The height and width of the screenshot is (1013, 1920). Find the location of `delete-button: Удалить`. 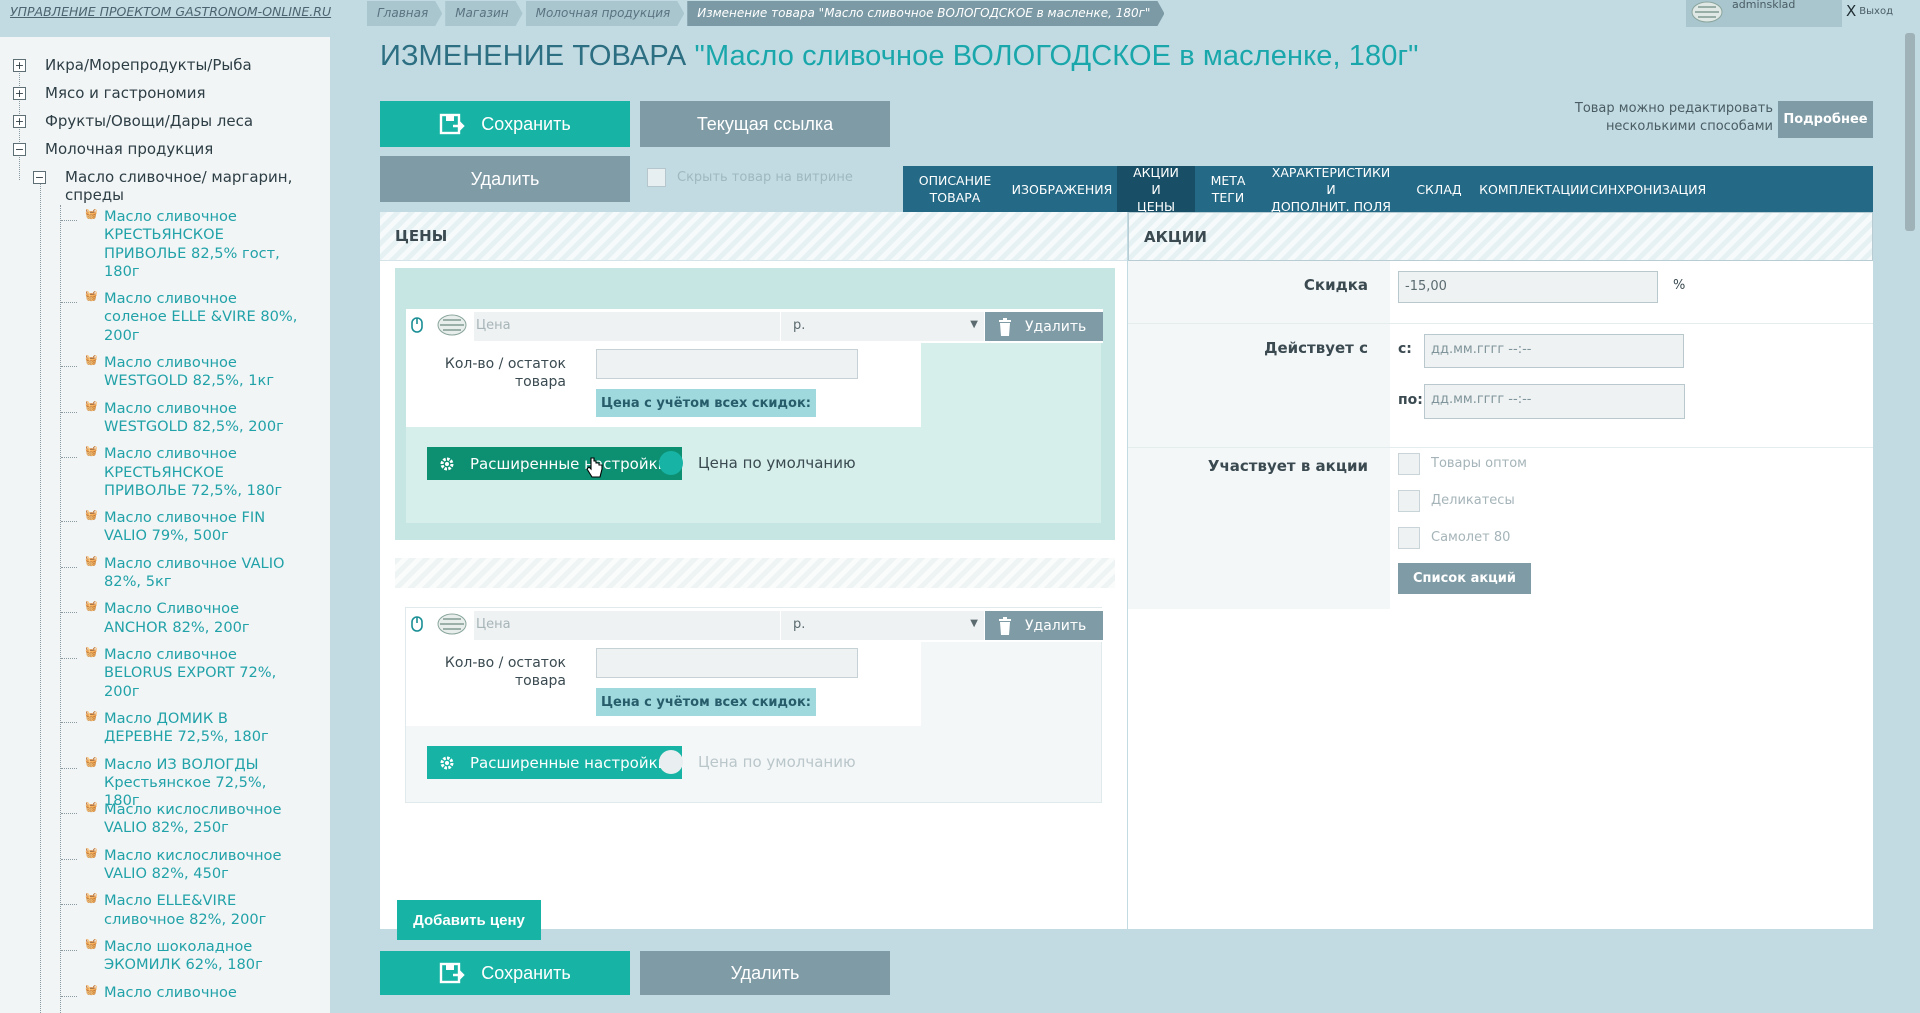

delete-button: Удалить is located at coordinates (505, 179).